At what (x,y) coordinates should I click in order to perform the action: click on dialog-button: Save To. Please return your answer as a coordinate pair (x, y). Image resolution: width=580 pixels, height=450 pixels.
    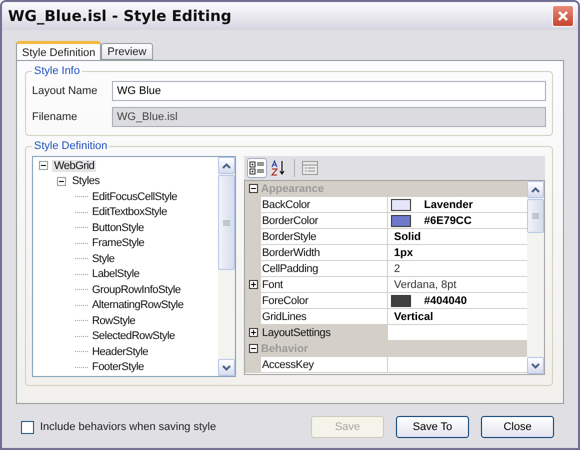
    Looking at the image, I should click on (432, 427).